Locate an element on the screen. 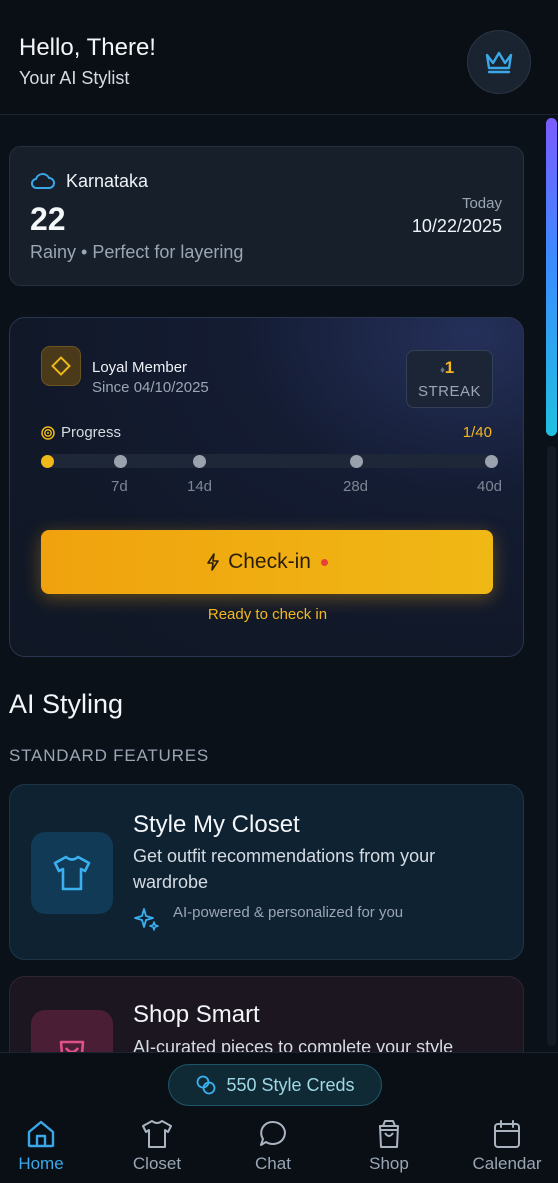  nav-label: Chat is located at coordinates (273, 1163).